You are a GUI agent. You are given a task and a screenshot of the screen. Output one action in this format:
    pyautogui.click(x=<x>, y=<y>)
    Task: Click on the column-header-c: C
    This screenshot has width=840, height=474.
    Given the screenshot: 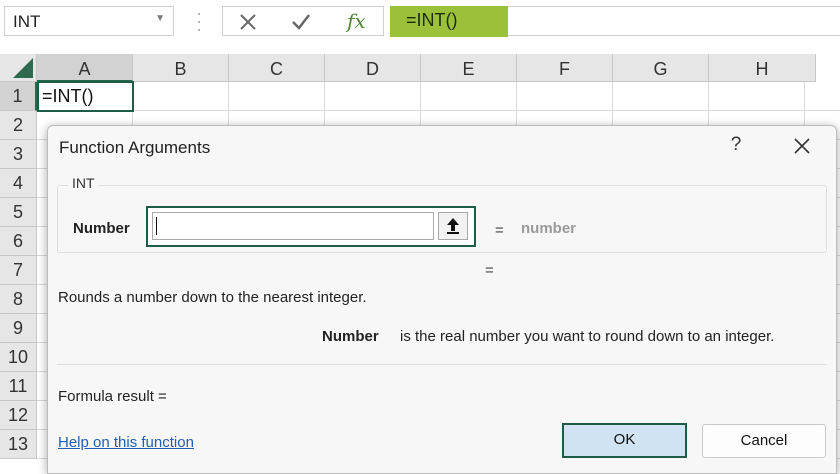 What is the action you would take?
    pyautogui.click(x=277, y=68)
    